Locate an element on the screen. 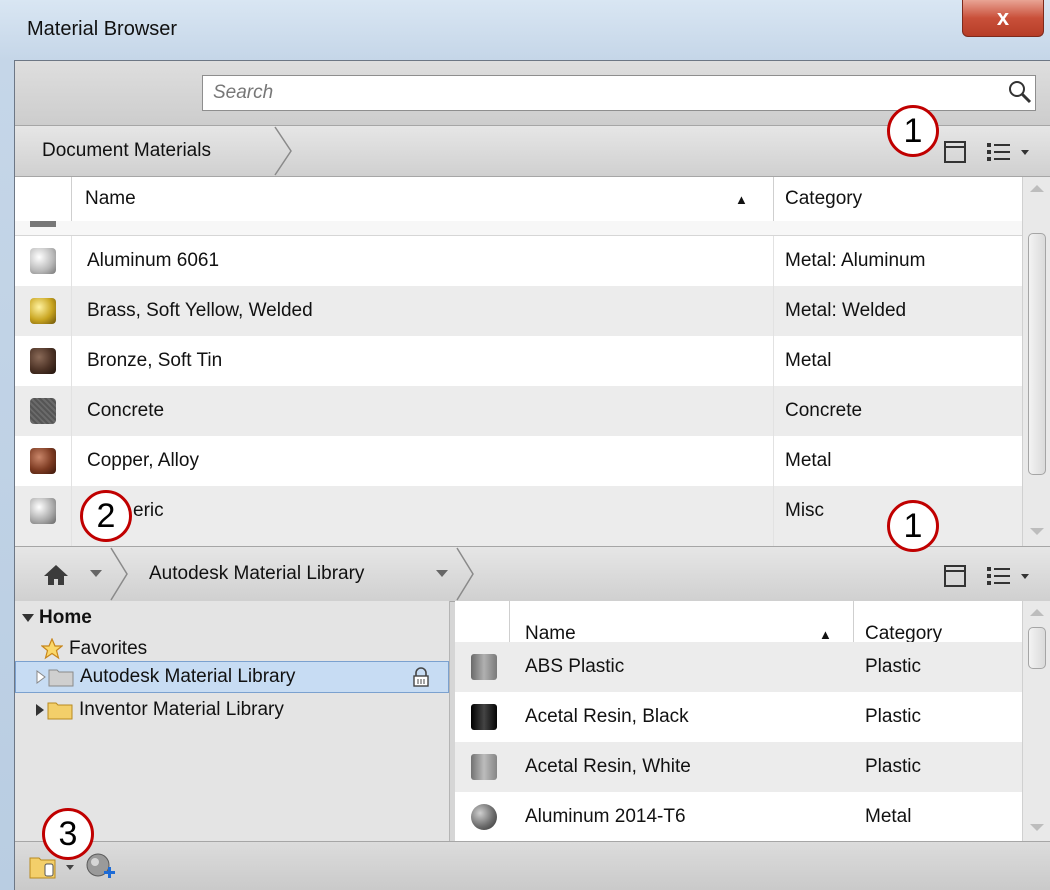 The image size is (1050, 890). tree-item-label: Favorites is located at coordinates (108, 648).